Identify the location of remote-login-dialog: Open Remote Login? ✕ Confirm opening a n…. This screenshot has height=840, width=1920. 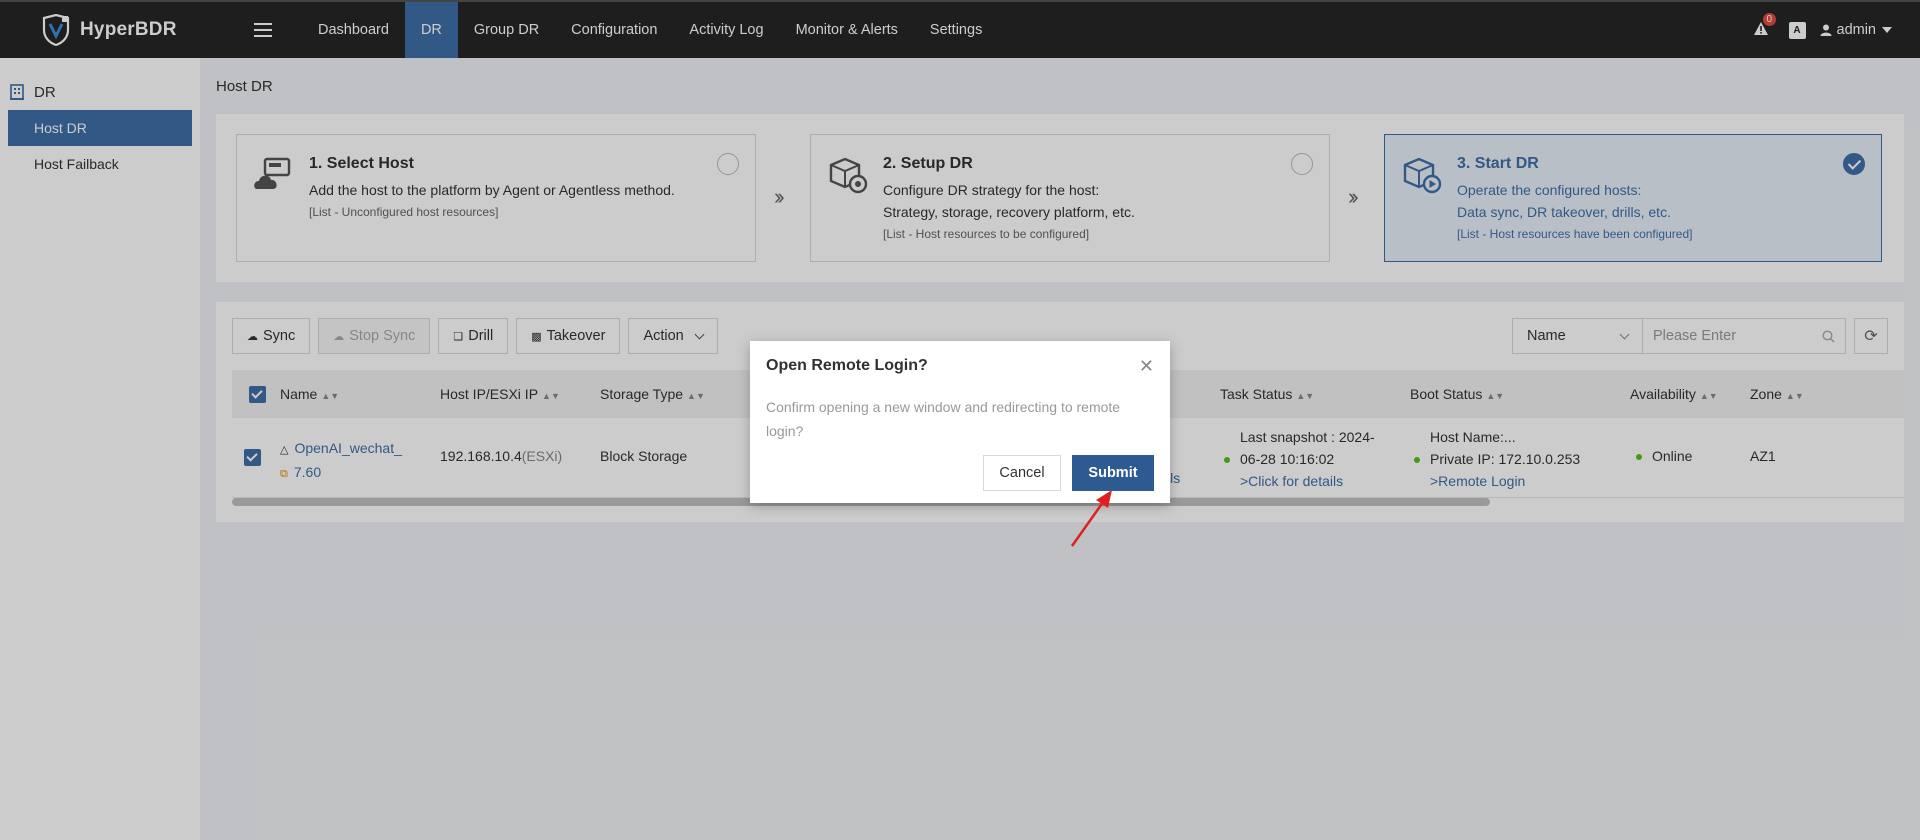
(960, 422).